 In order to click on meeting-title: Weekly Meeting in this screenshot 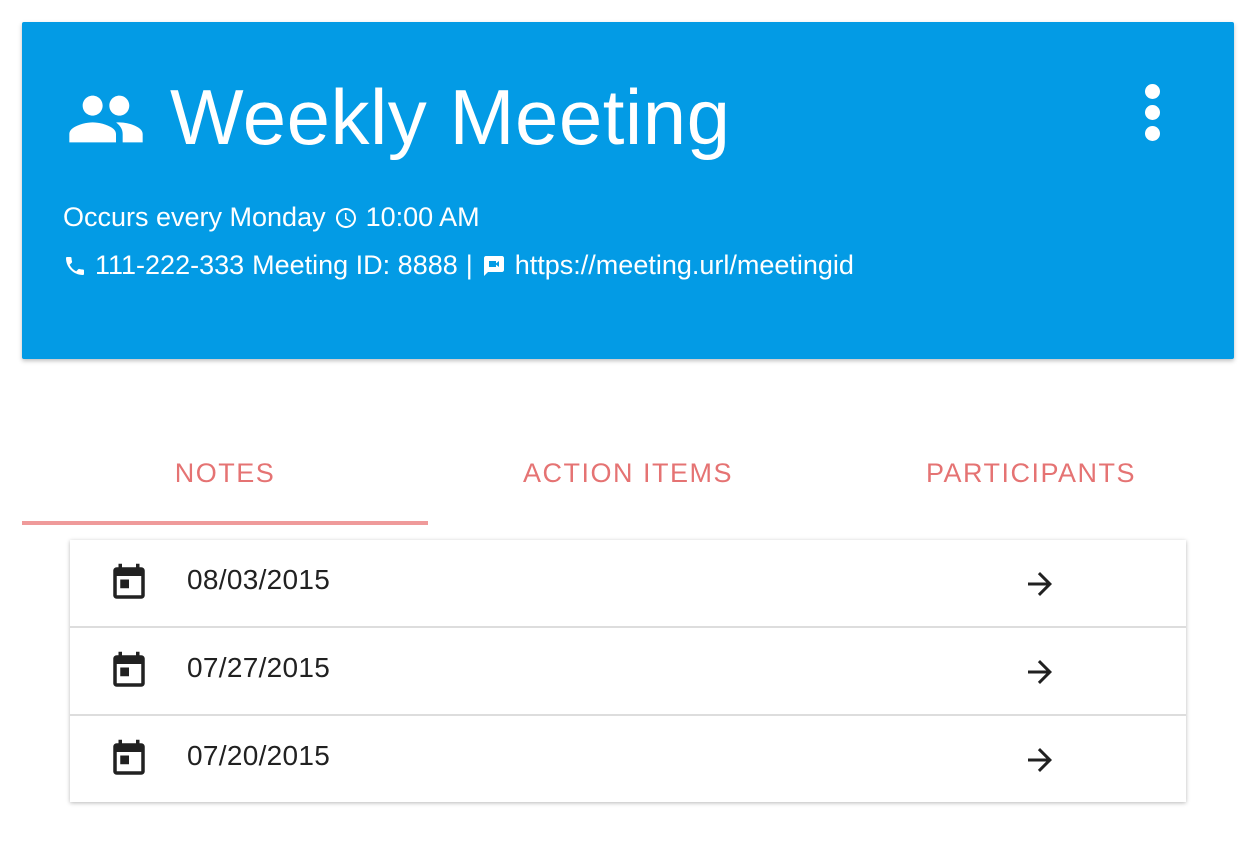, I will do `click(450, 117)`.